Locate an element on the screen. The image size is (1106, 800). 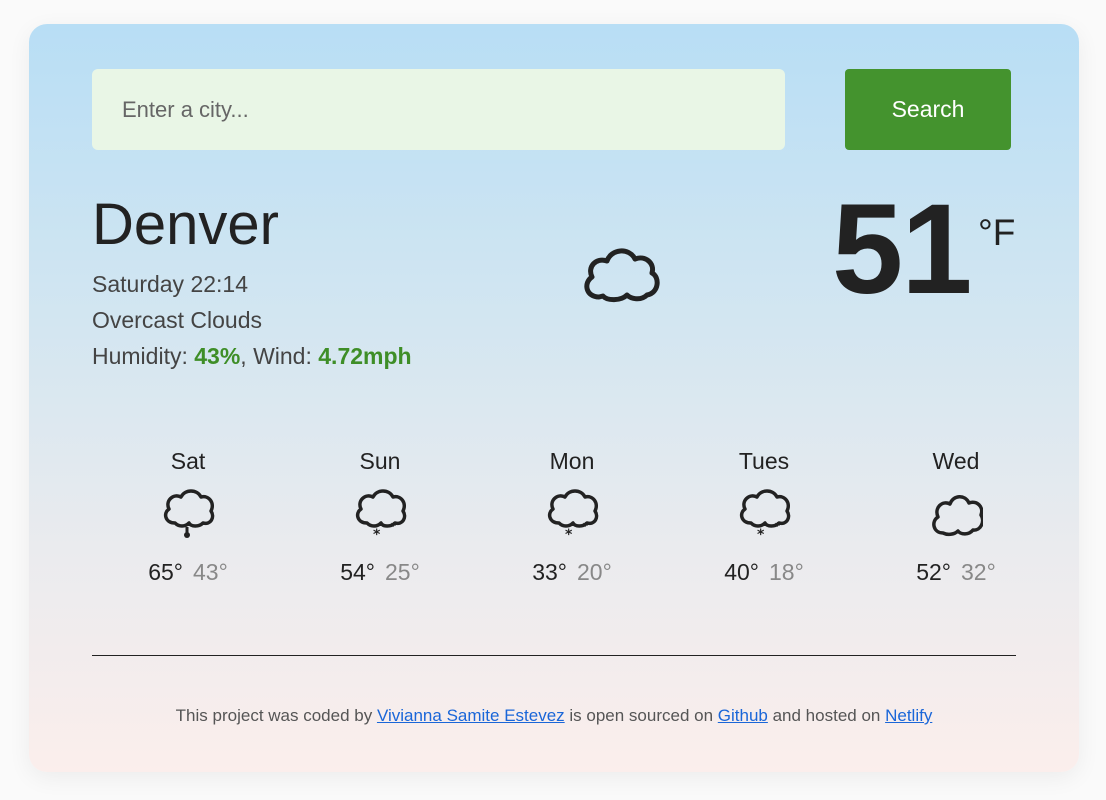
humidity-wind-line: Humidity: 43%, Wind: 4.72mph is located at coordinates (252, 356).